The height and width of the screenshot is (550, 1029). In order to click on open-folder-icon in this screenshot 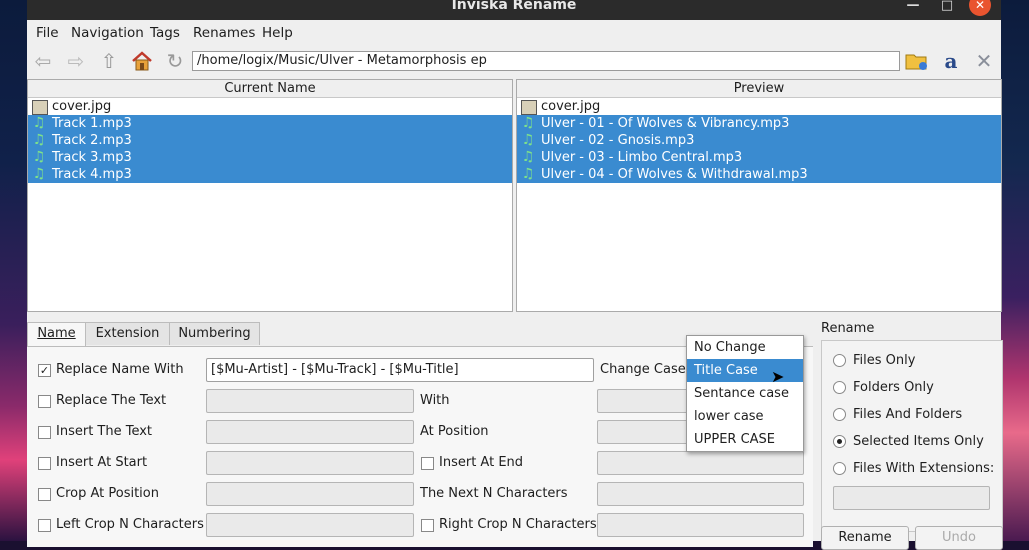, I will do `click(917, 61)`.